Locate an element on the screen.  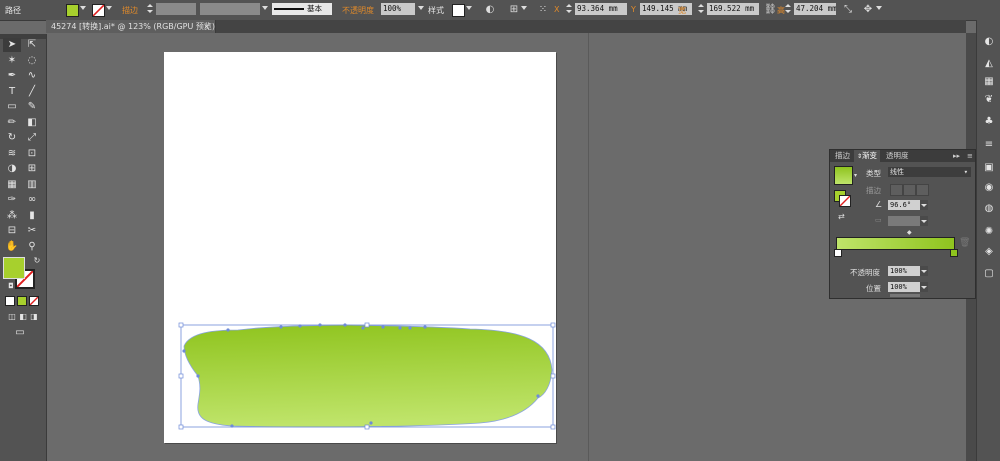
brushes-icon: ❦ is located at coordinates (989, 100).